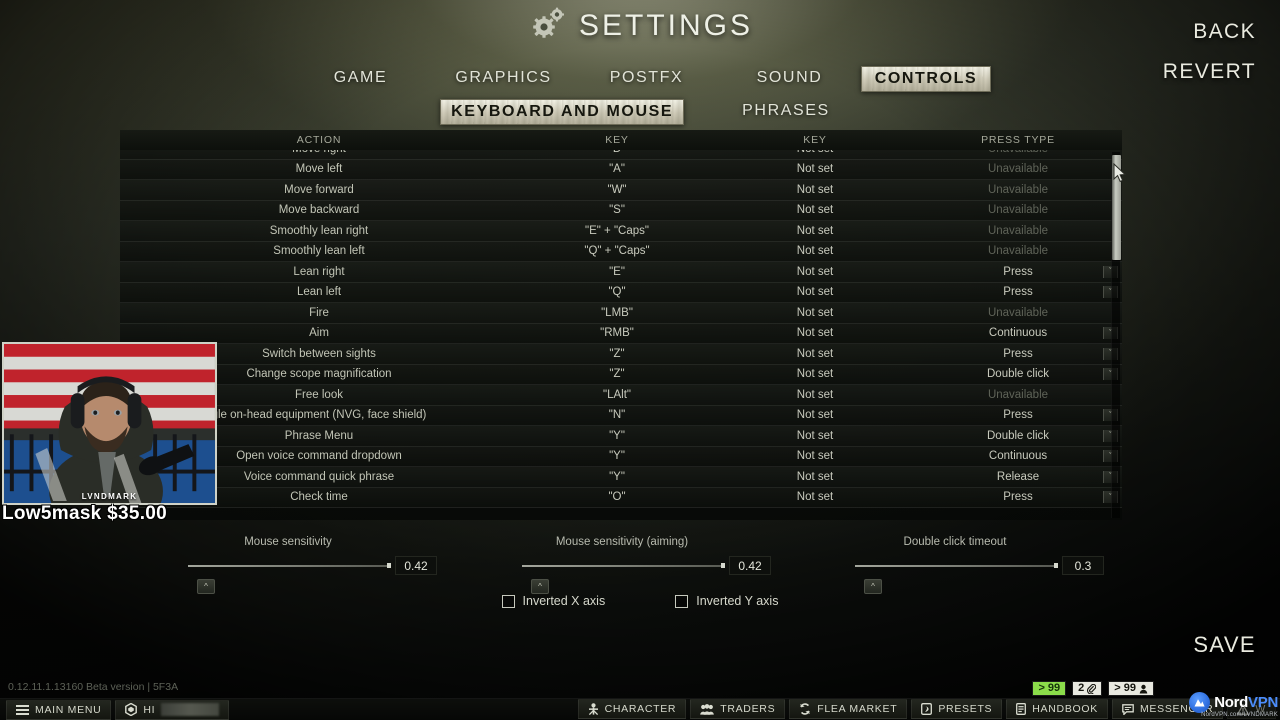 The image size is (1280, 720). What do you see at coordinates (617, 333) in the screenshot?
I see `cell-key-primary: "RMB"` at bounding box center [617, 333].